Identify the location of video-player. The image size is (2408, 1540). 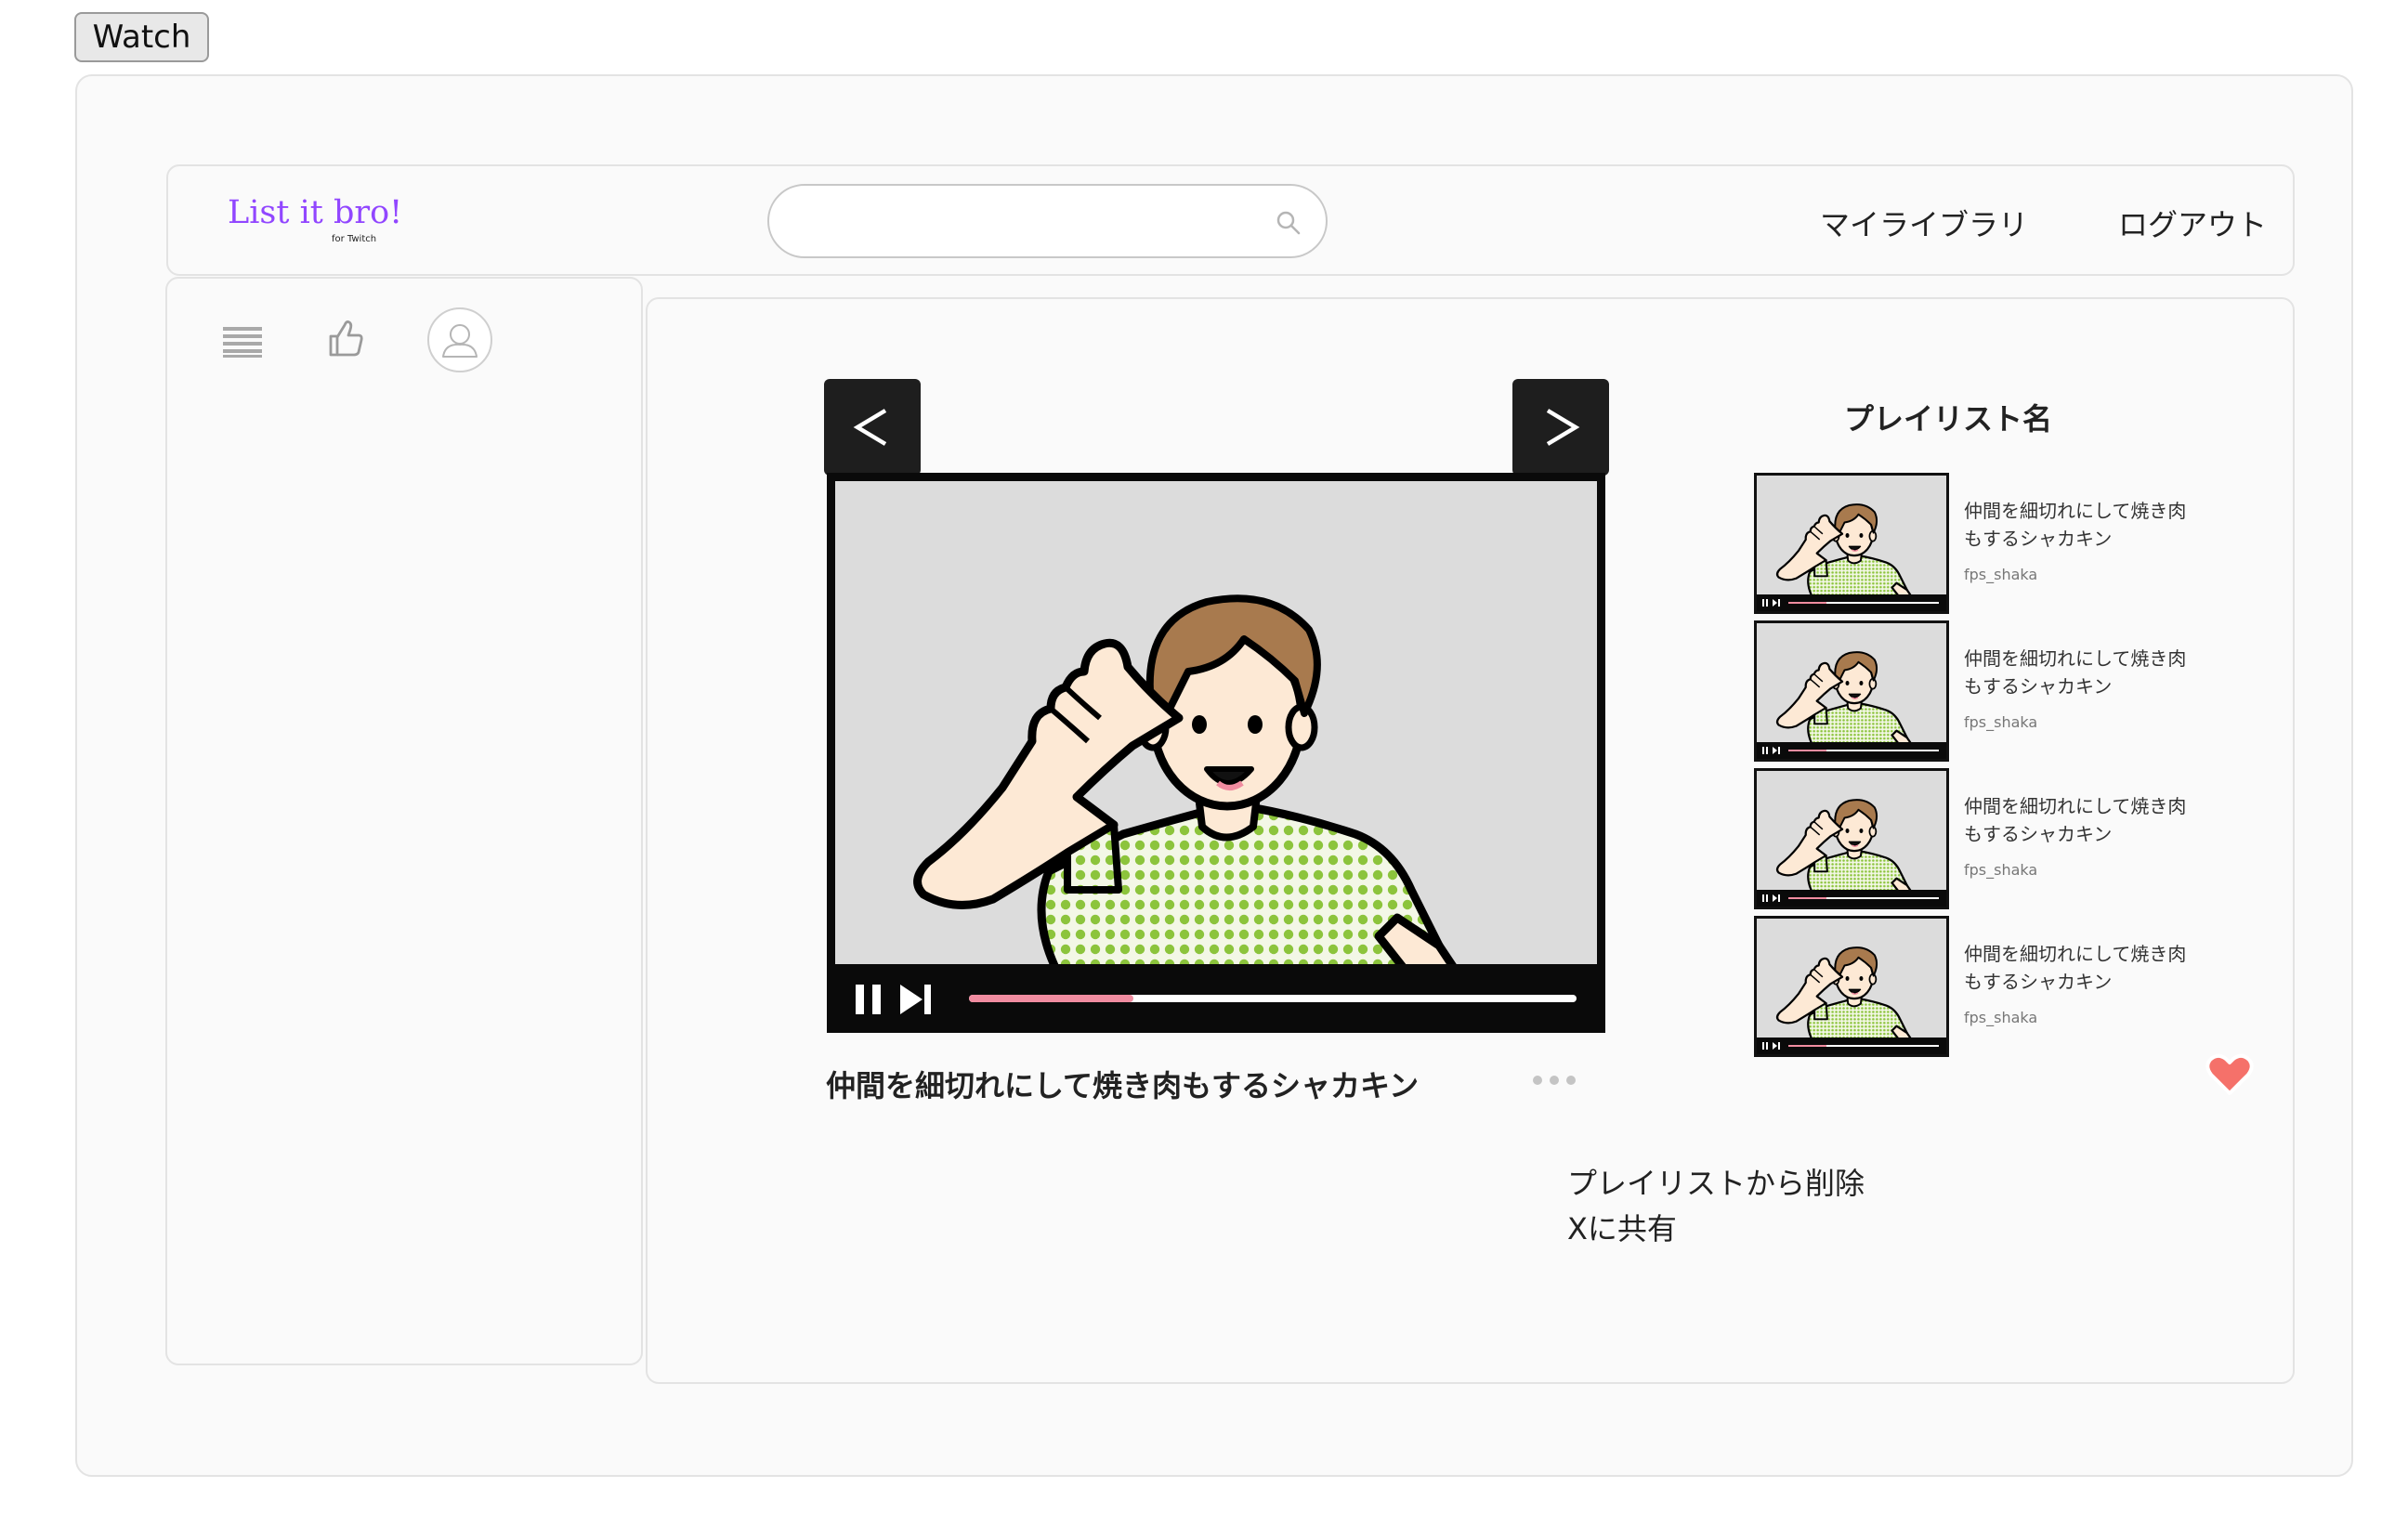
(1216, 753).